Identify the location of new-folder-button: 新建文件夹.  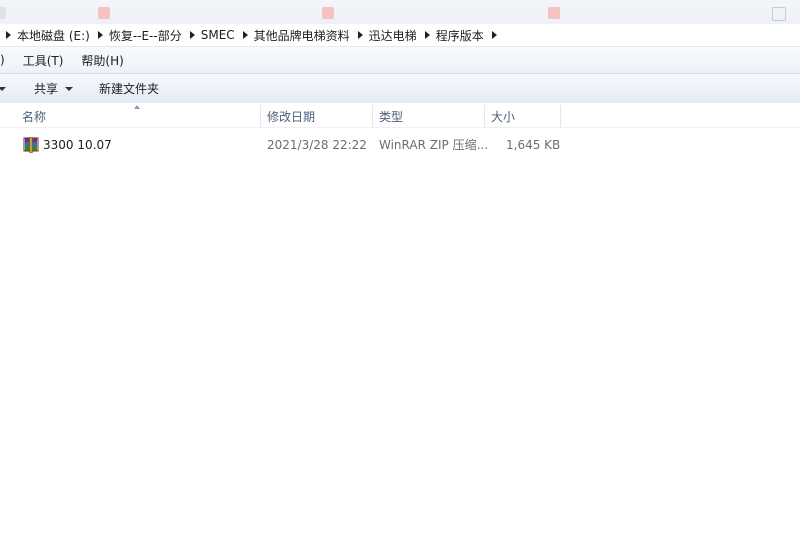
(129, 88).